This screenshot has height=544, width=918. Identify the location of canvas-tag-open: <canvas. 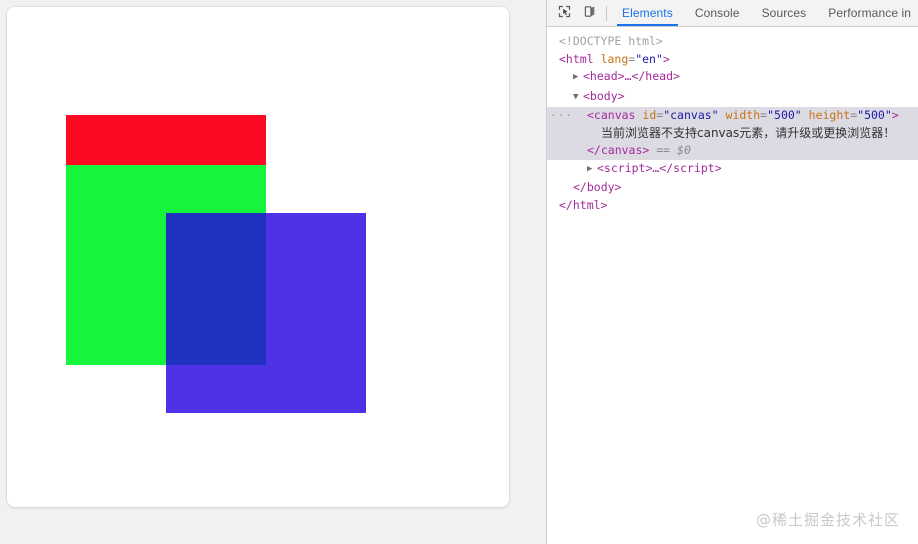
(611, 115).